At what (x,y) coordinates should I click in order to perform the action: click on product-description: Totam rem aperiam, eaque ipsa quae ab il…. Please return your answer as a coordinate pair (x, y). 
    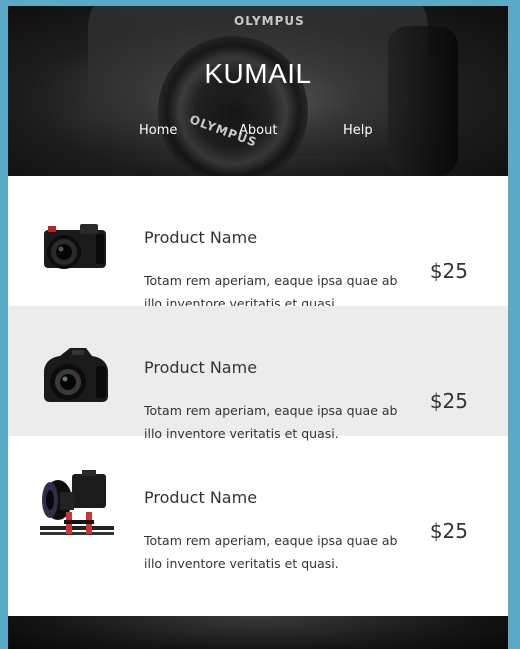
    Looking at the image, I should click on (271, 552).